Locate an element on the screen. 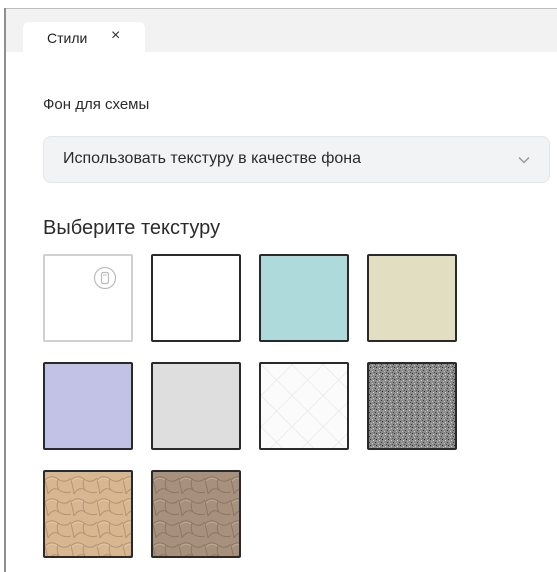 Image resolution: width=557 pixels, height=572 pixels. texture-swatch-light-blue-linen is located at coordinates (304, 298).